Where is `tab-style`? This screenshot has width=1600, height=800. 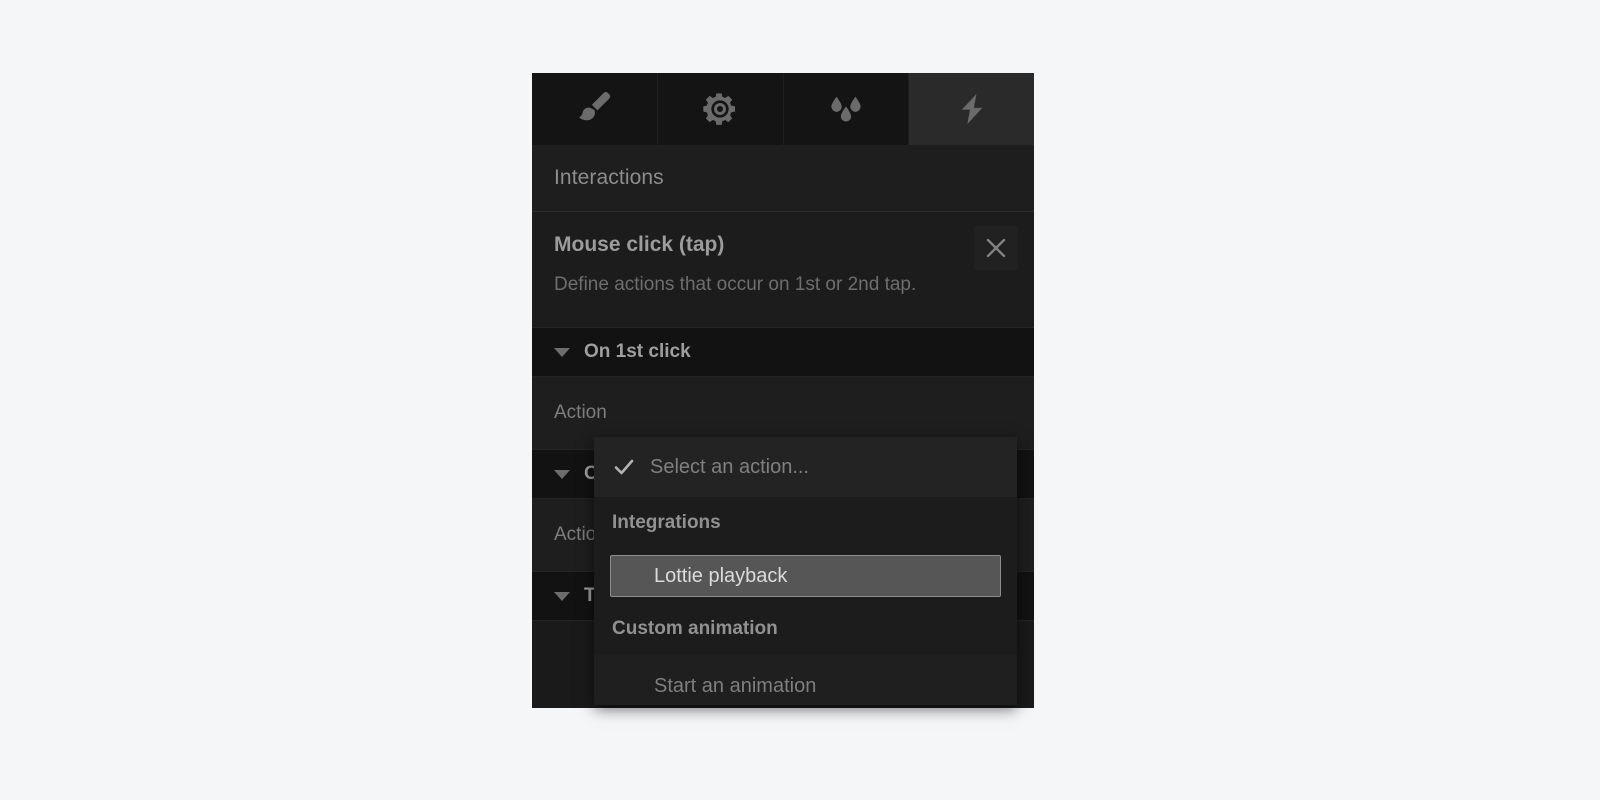 tab-style is located at coordinates (595, 109).